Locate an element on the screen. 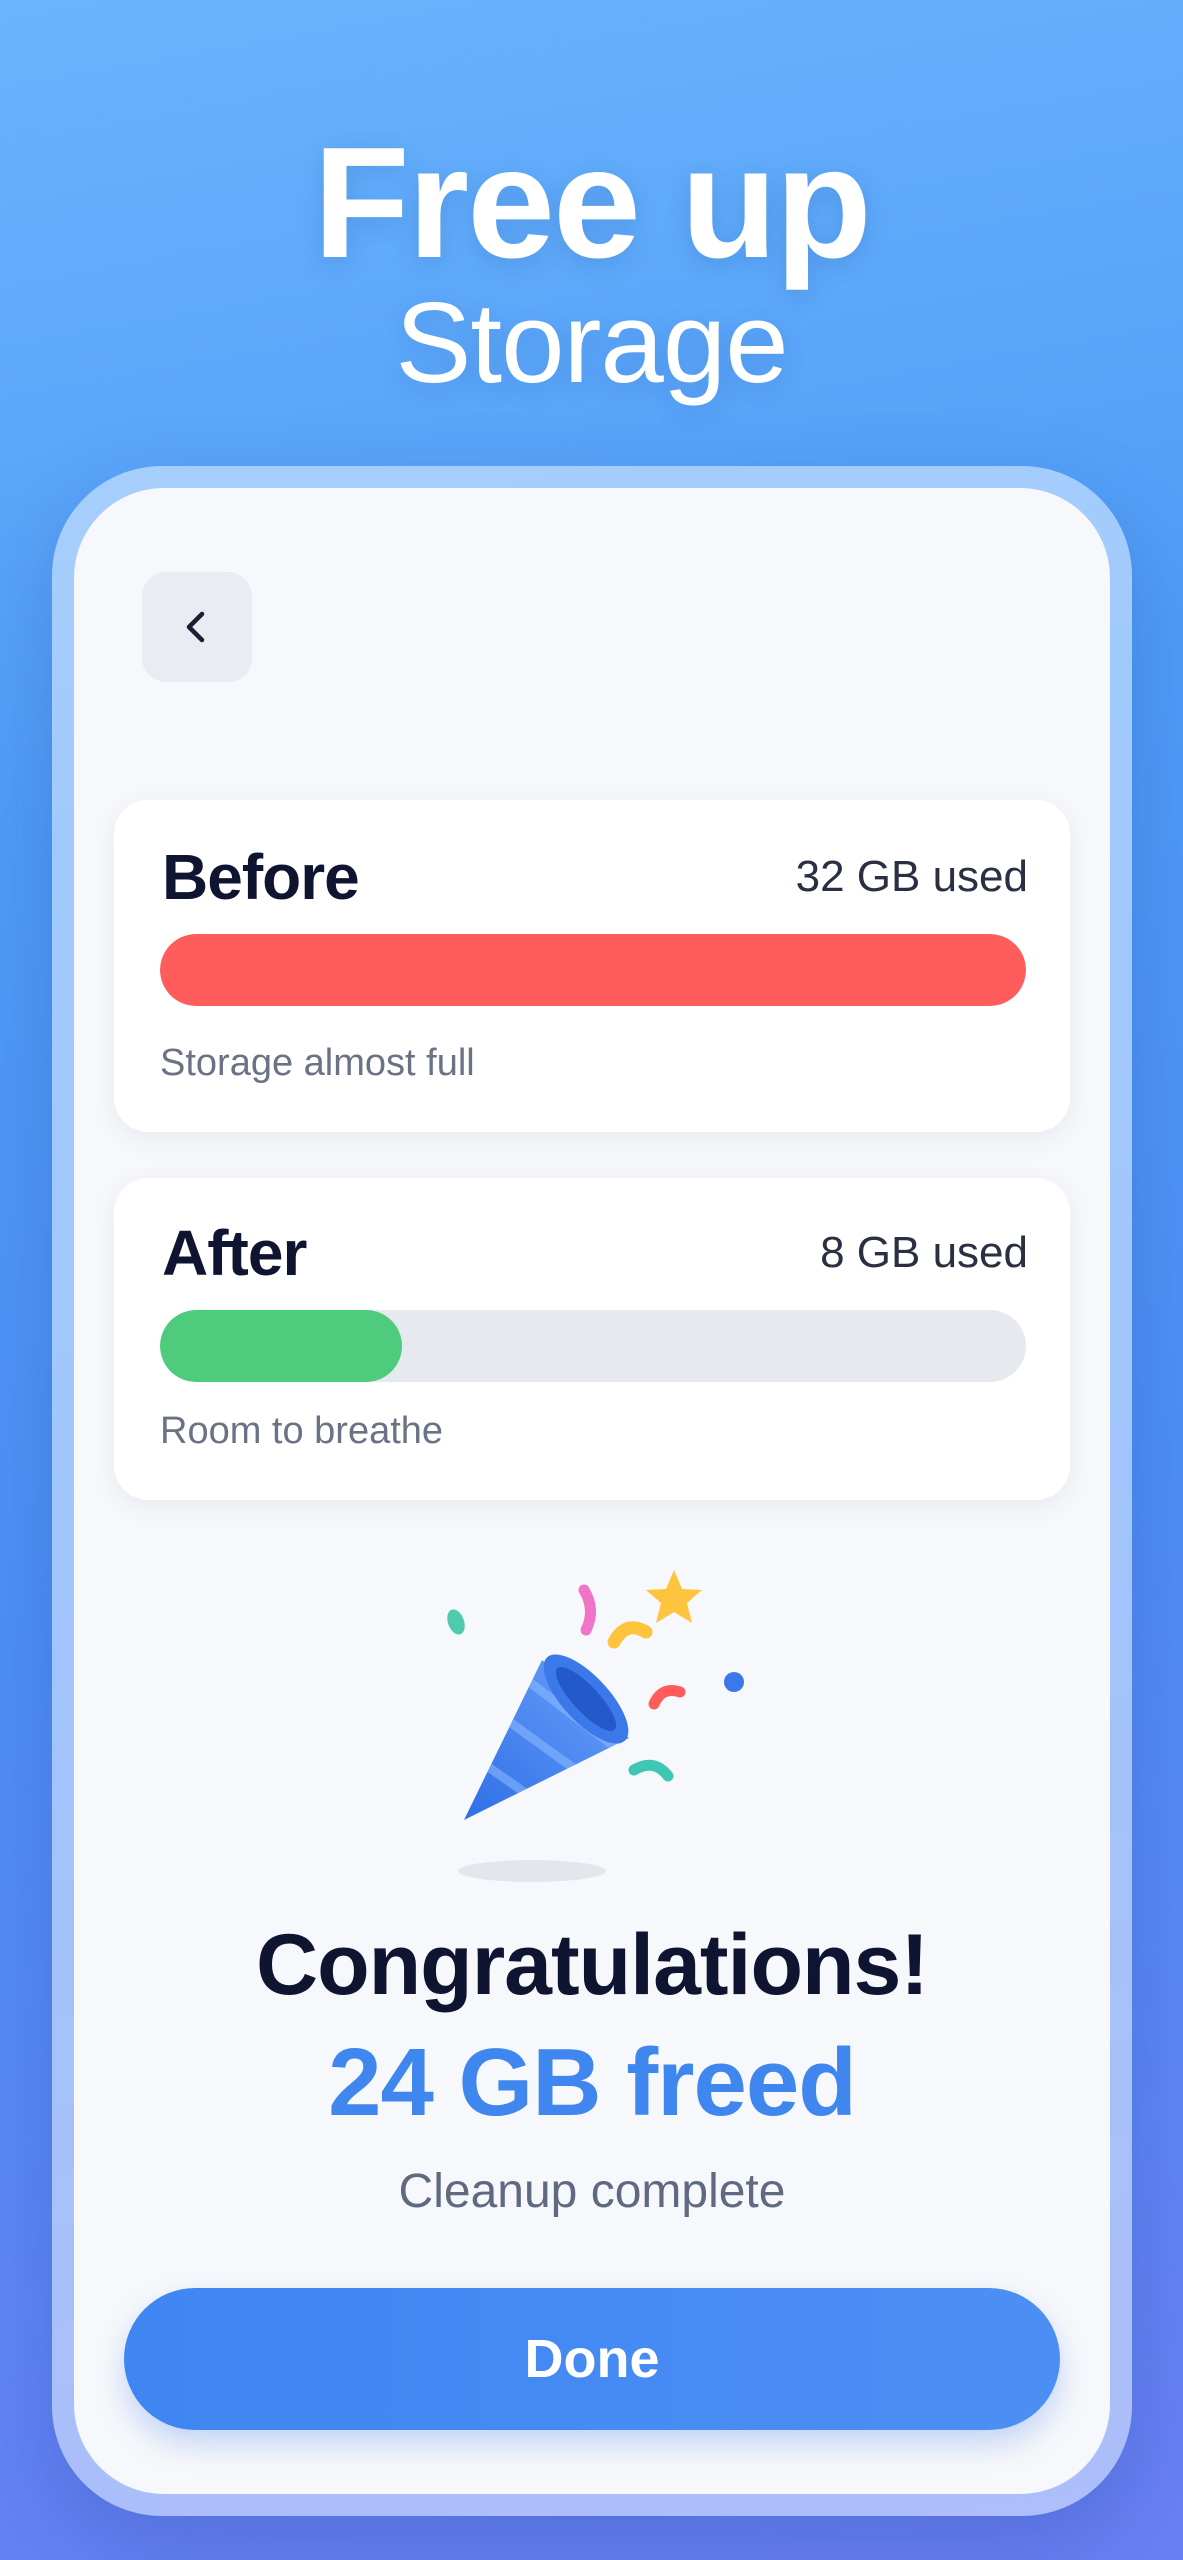  before-usage: 32 GB used is located at coordinates (911, 876).